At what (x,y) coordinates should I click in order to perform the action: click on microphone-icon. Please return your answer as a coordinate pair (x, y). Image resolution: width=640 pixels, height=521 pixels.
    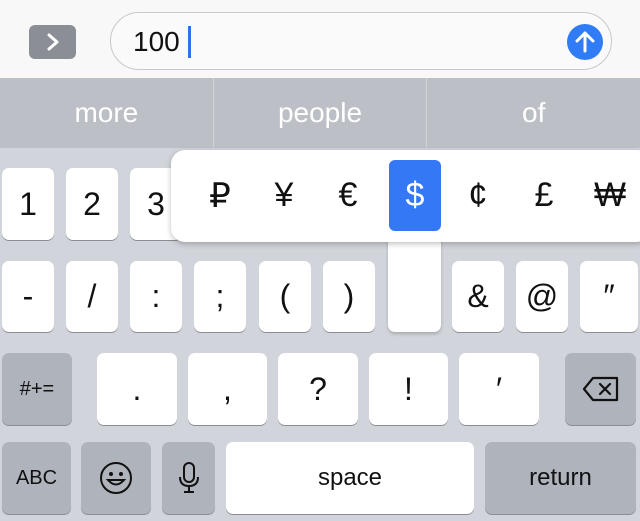
    Looking at the image, I should click on (188, 477).